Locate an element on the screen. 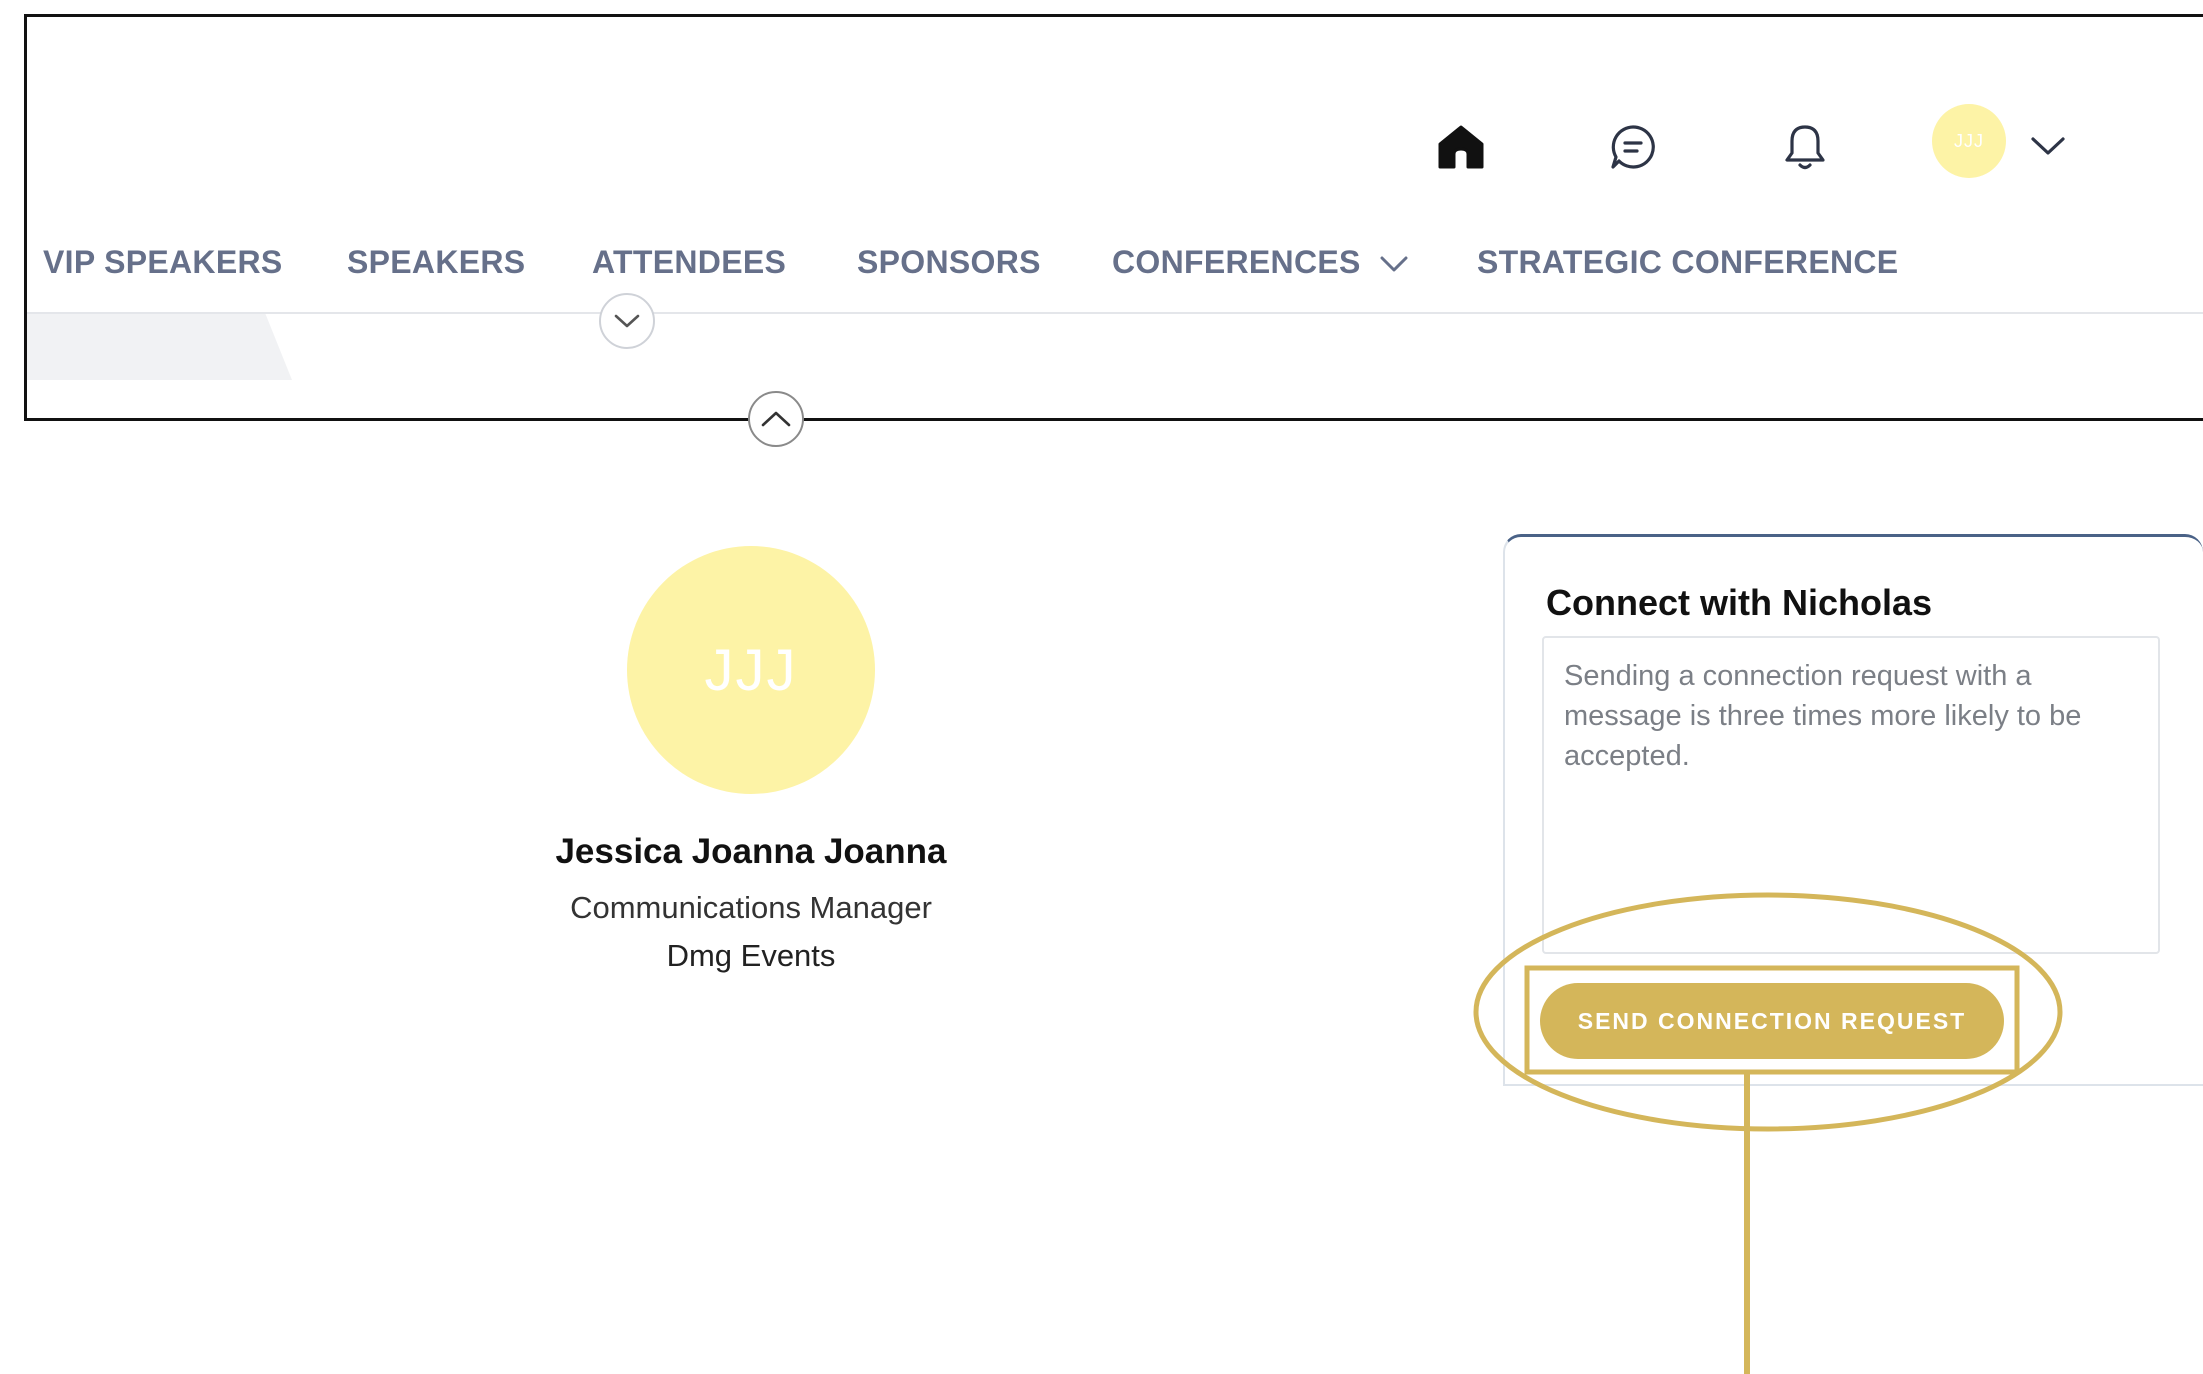 This screenshot has width=2203, height=1374. profile-company: Dmg Events is located at coordinates (751, 955).